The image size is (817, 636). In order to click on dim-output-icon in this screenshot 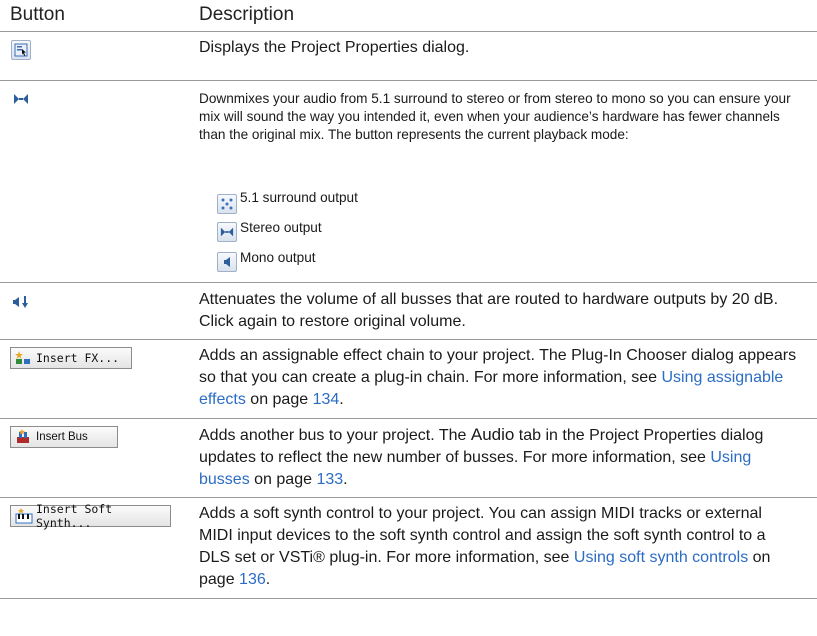, I will do `click(21, 302)`.